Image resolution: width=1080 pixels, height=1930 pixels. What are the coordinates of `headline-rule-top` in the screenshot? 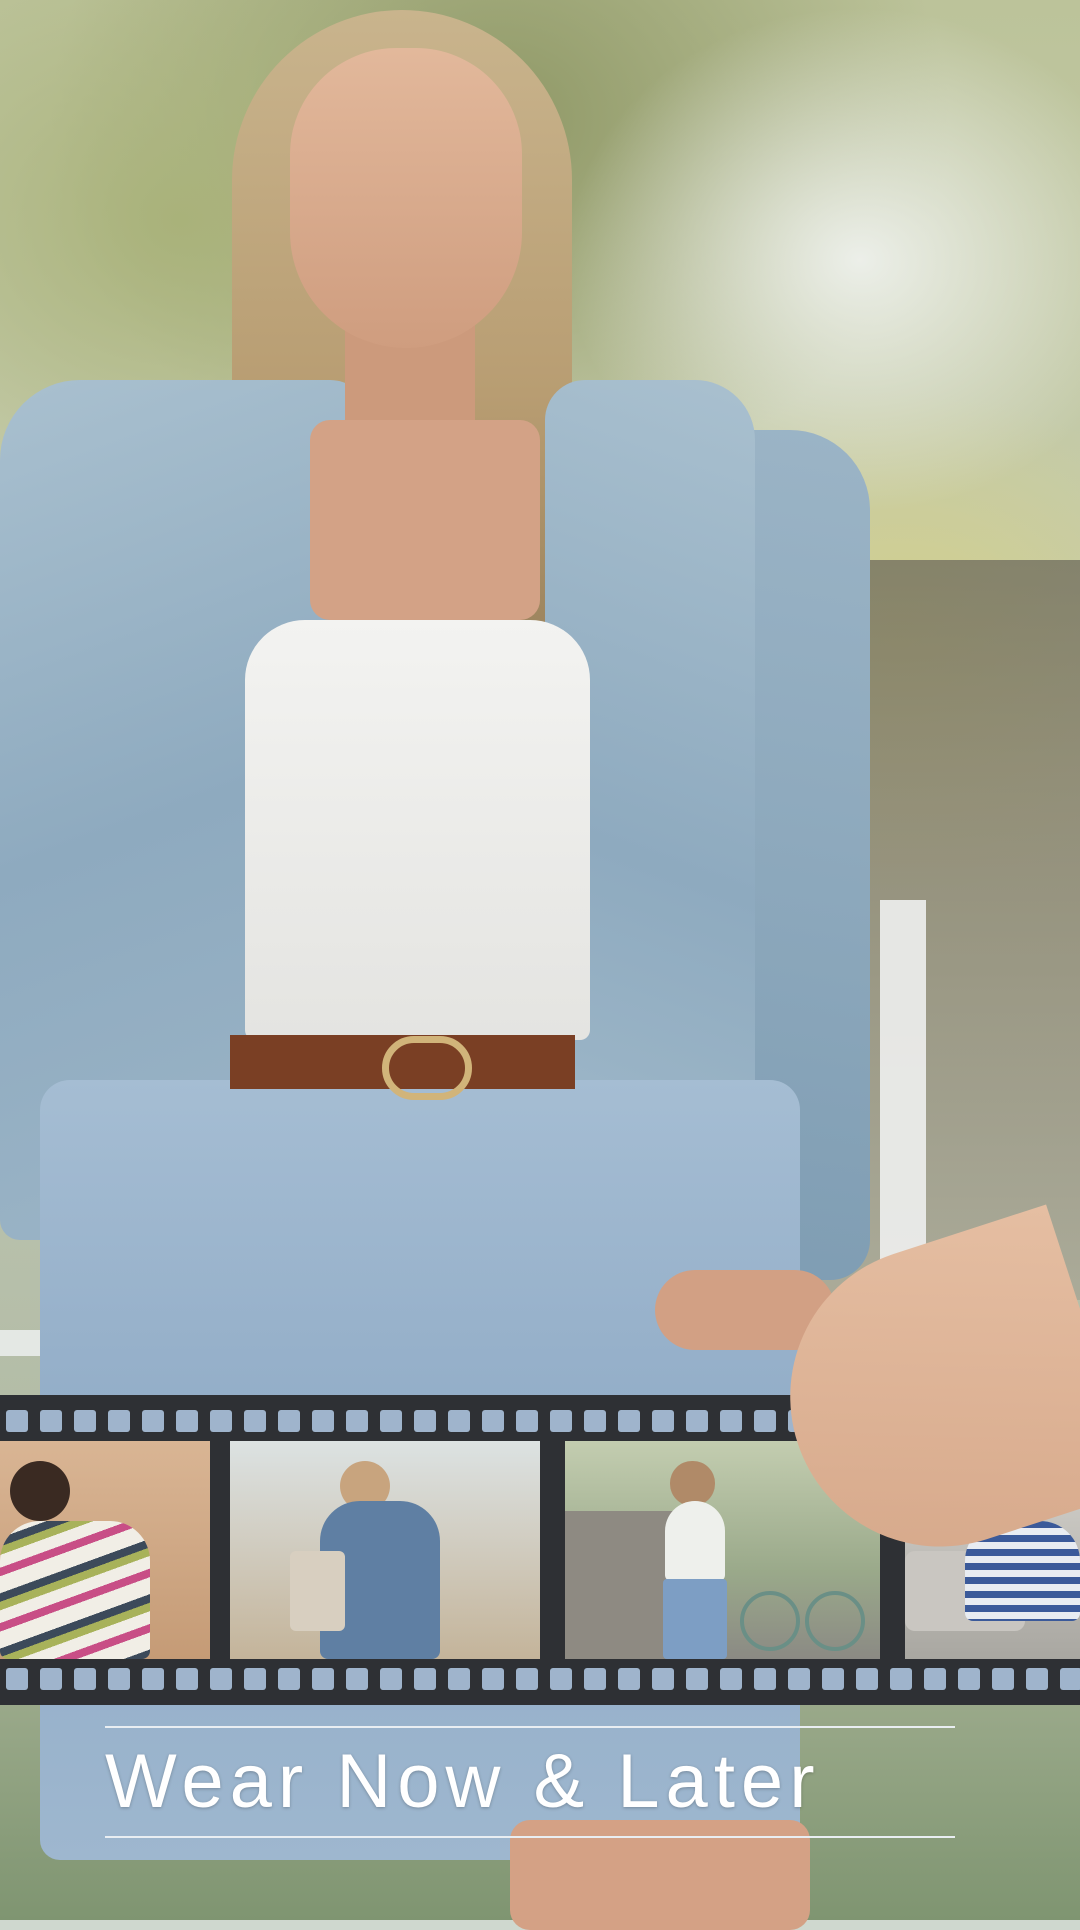 It's located at (530, 1727).